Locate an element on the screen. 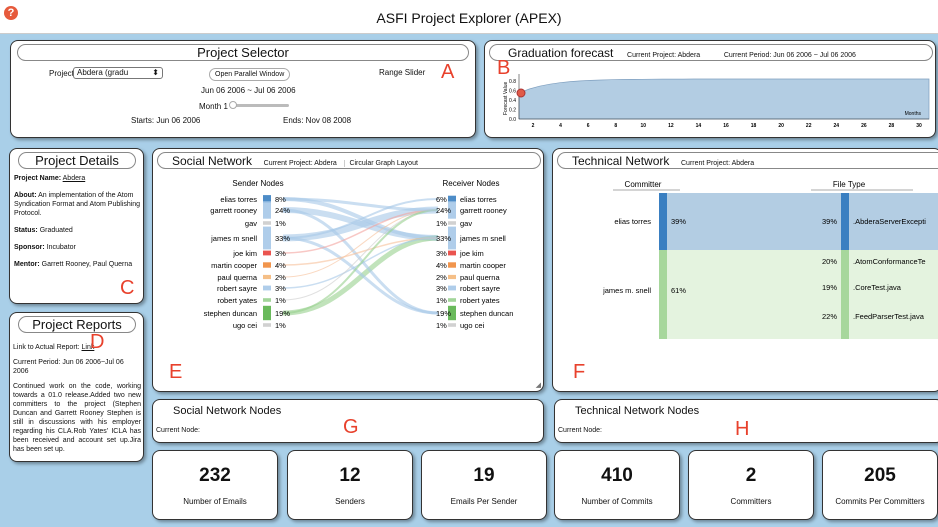 This screenshot has height=527, width=938. sponsor-label: Sponsor: is located at coordinates (29, 247).